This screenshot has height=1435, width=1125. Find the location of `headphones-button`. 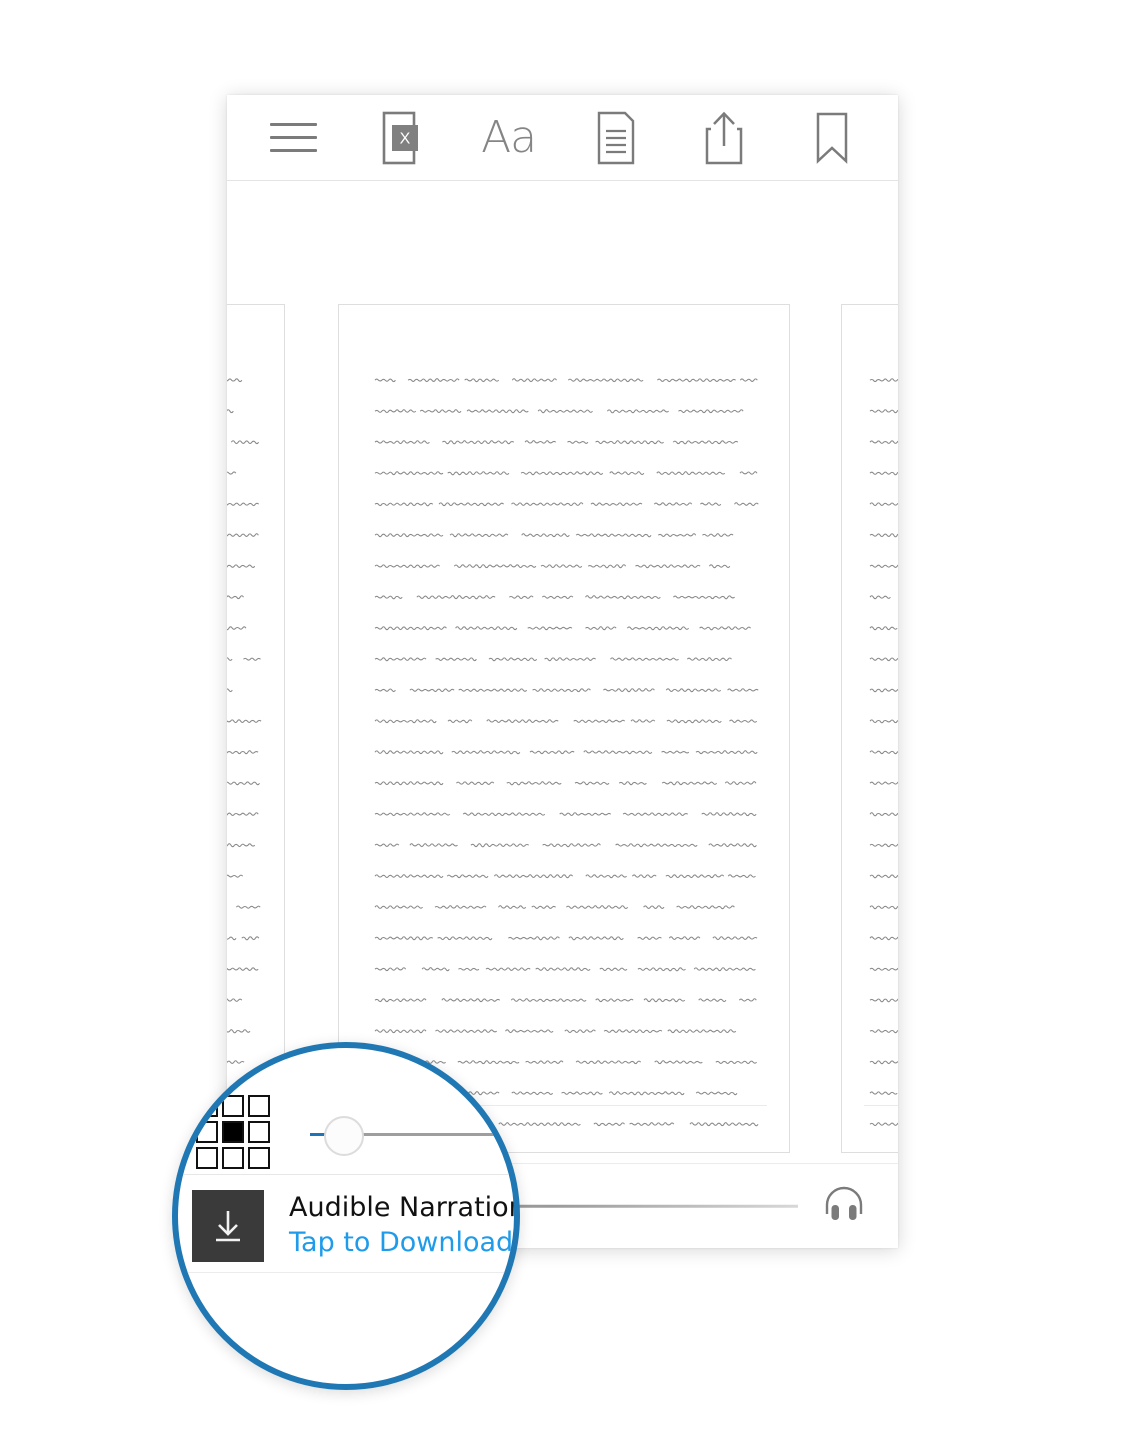

headphones-button is located at coordinates (844, 1206).